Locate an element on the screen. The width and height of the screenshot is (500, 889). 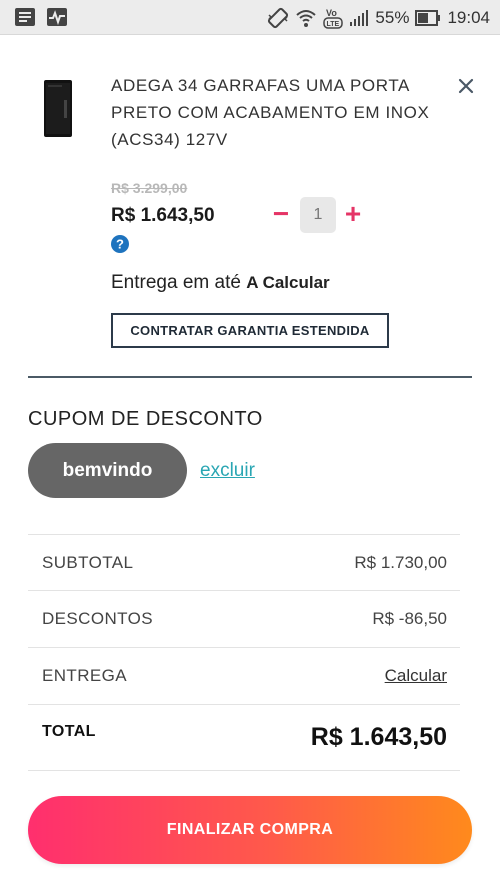
checkout-button: FINALIZAR COMPRA is located at coordinates (250, 830).